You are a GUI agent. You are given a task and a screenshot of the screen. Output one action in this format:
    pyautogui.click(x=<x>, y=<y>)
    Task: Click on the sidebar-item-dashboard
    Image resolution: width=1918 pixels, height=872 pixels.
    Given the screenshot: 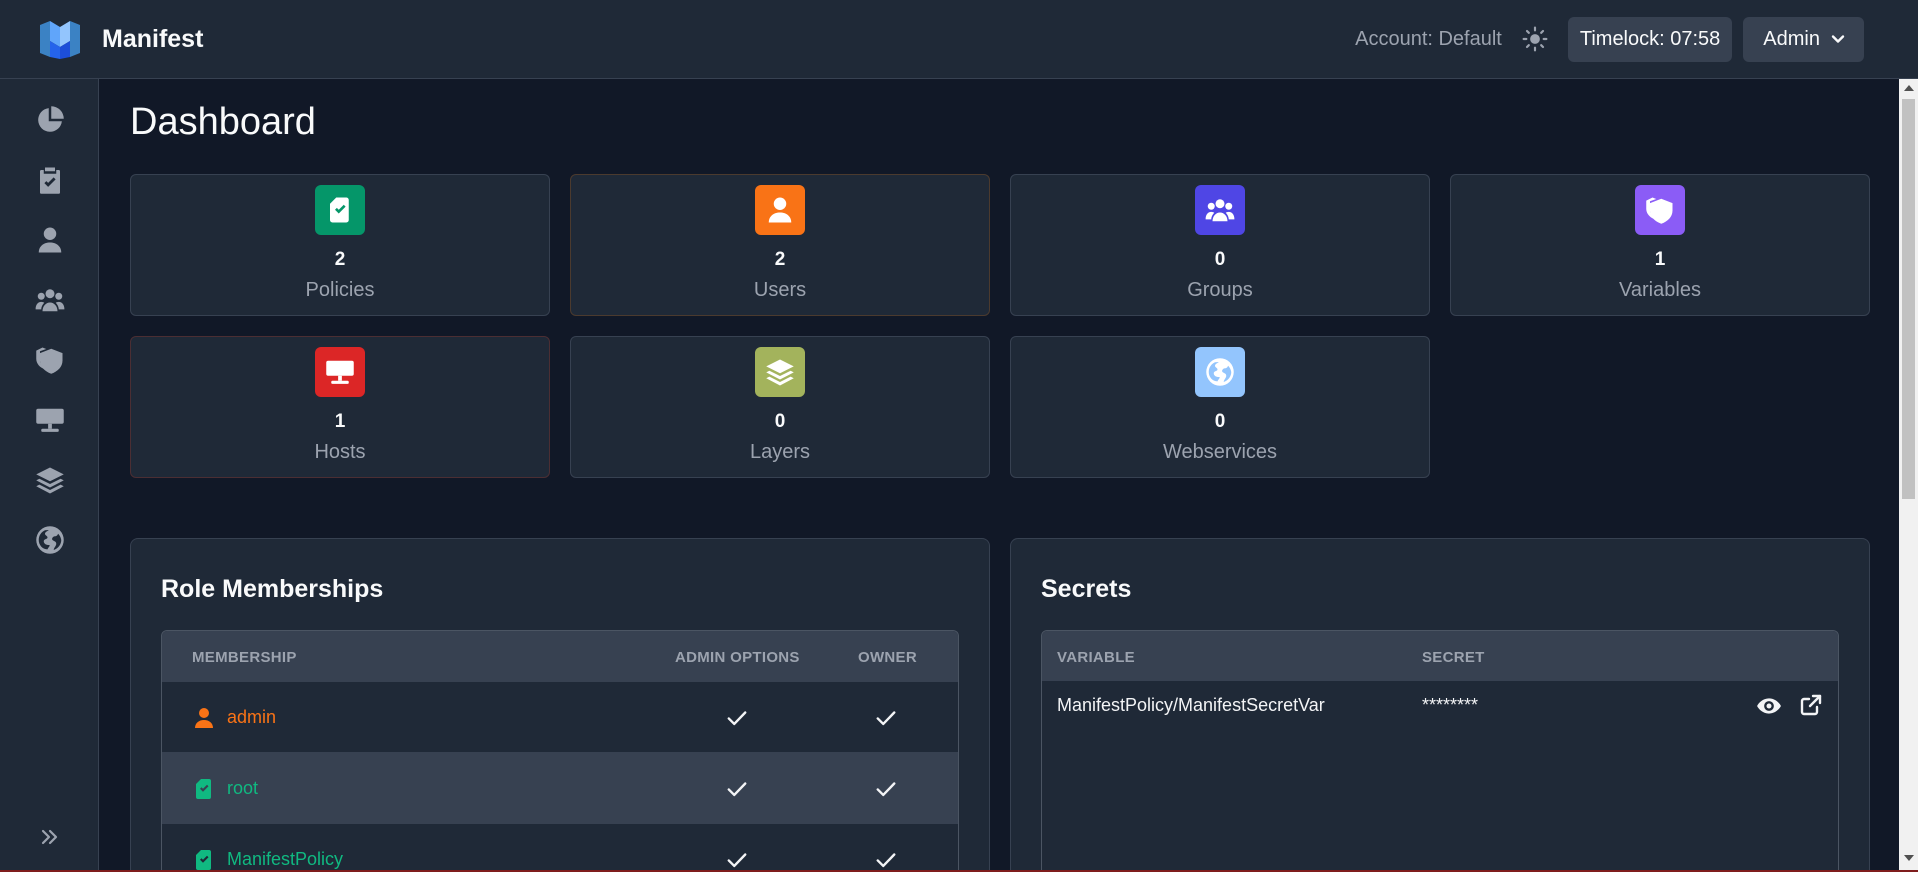 What is the action you would take?
    pyautogui.click(x=50, y=120)
    